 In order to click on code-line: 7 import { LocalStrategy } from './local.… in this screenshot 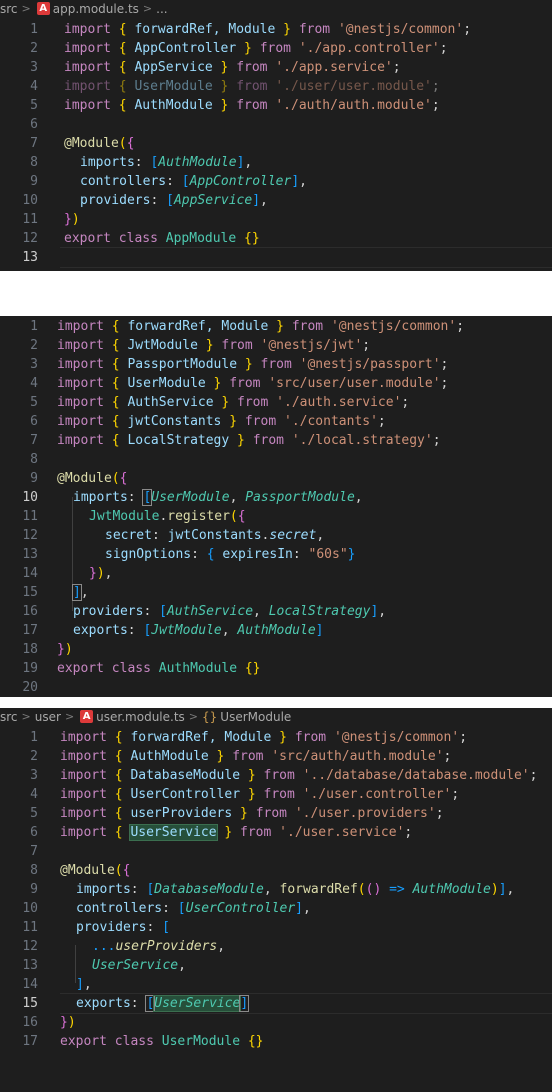, I will do `click(276, 440)`.